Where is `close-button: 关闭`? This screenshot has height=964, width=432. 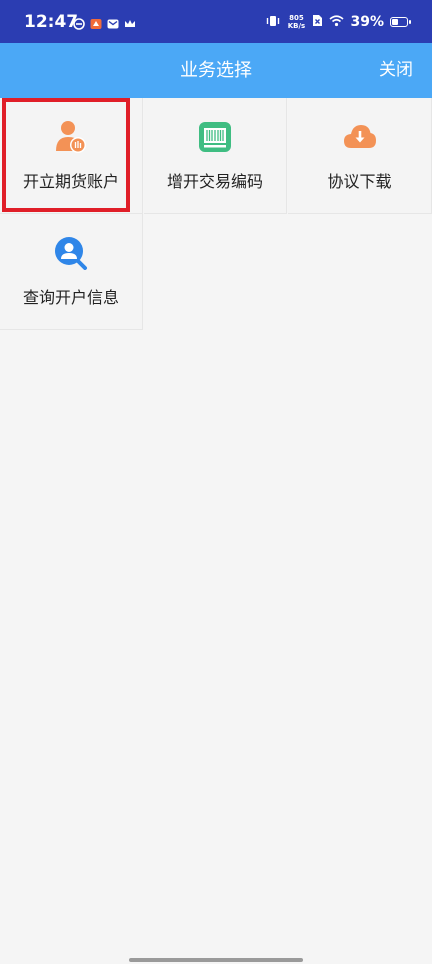
close-button: 关闭 is located at coordinates (396, 70).